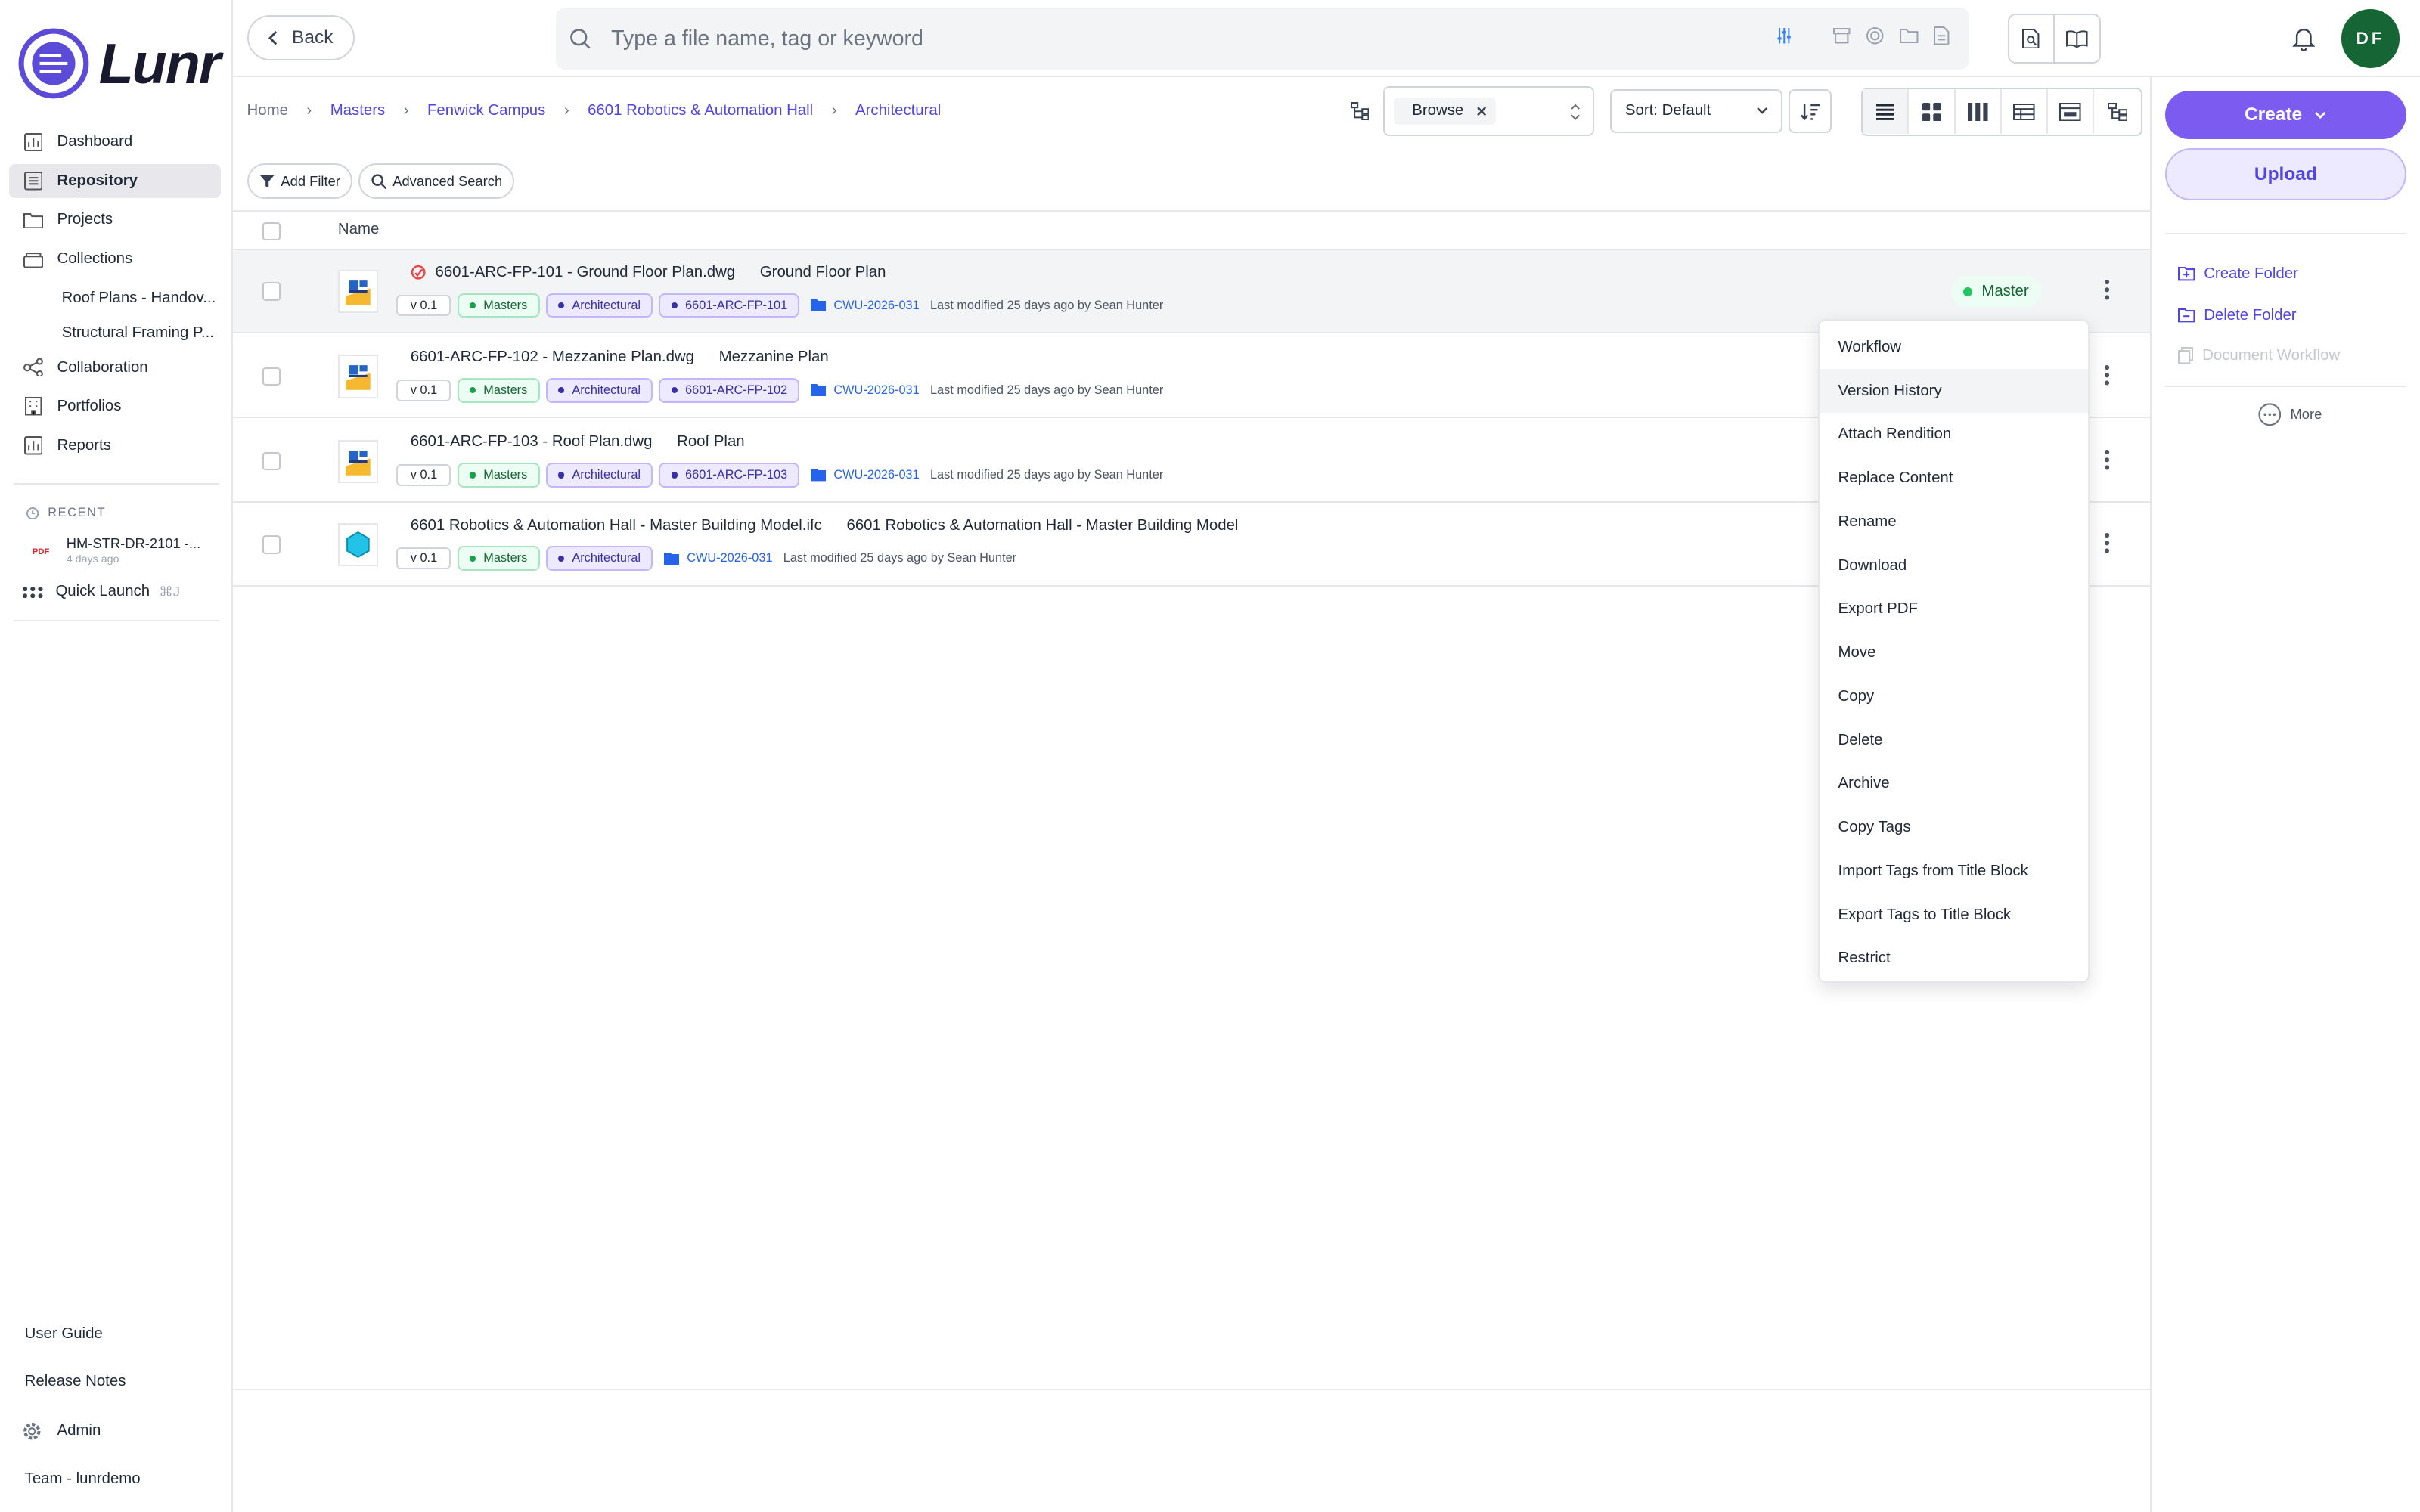  I want to click on tag: 6601-ARC-FP-101, so click(729, 305).